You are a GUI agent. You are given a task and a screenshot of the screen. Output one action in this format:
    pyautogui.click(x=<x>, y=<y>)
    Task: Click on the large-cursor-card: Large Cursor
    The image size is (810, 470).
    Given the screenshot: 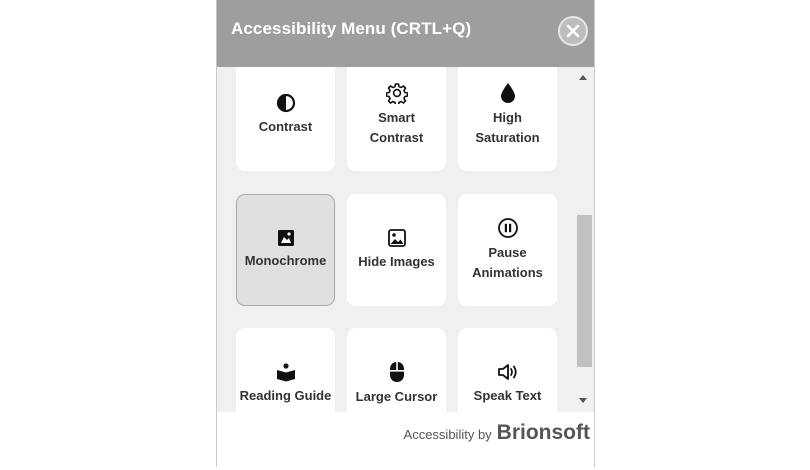 What is the action you would take?
    pyautogui.click(x=396, y=370)
    